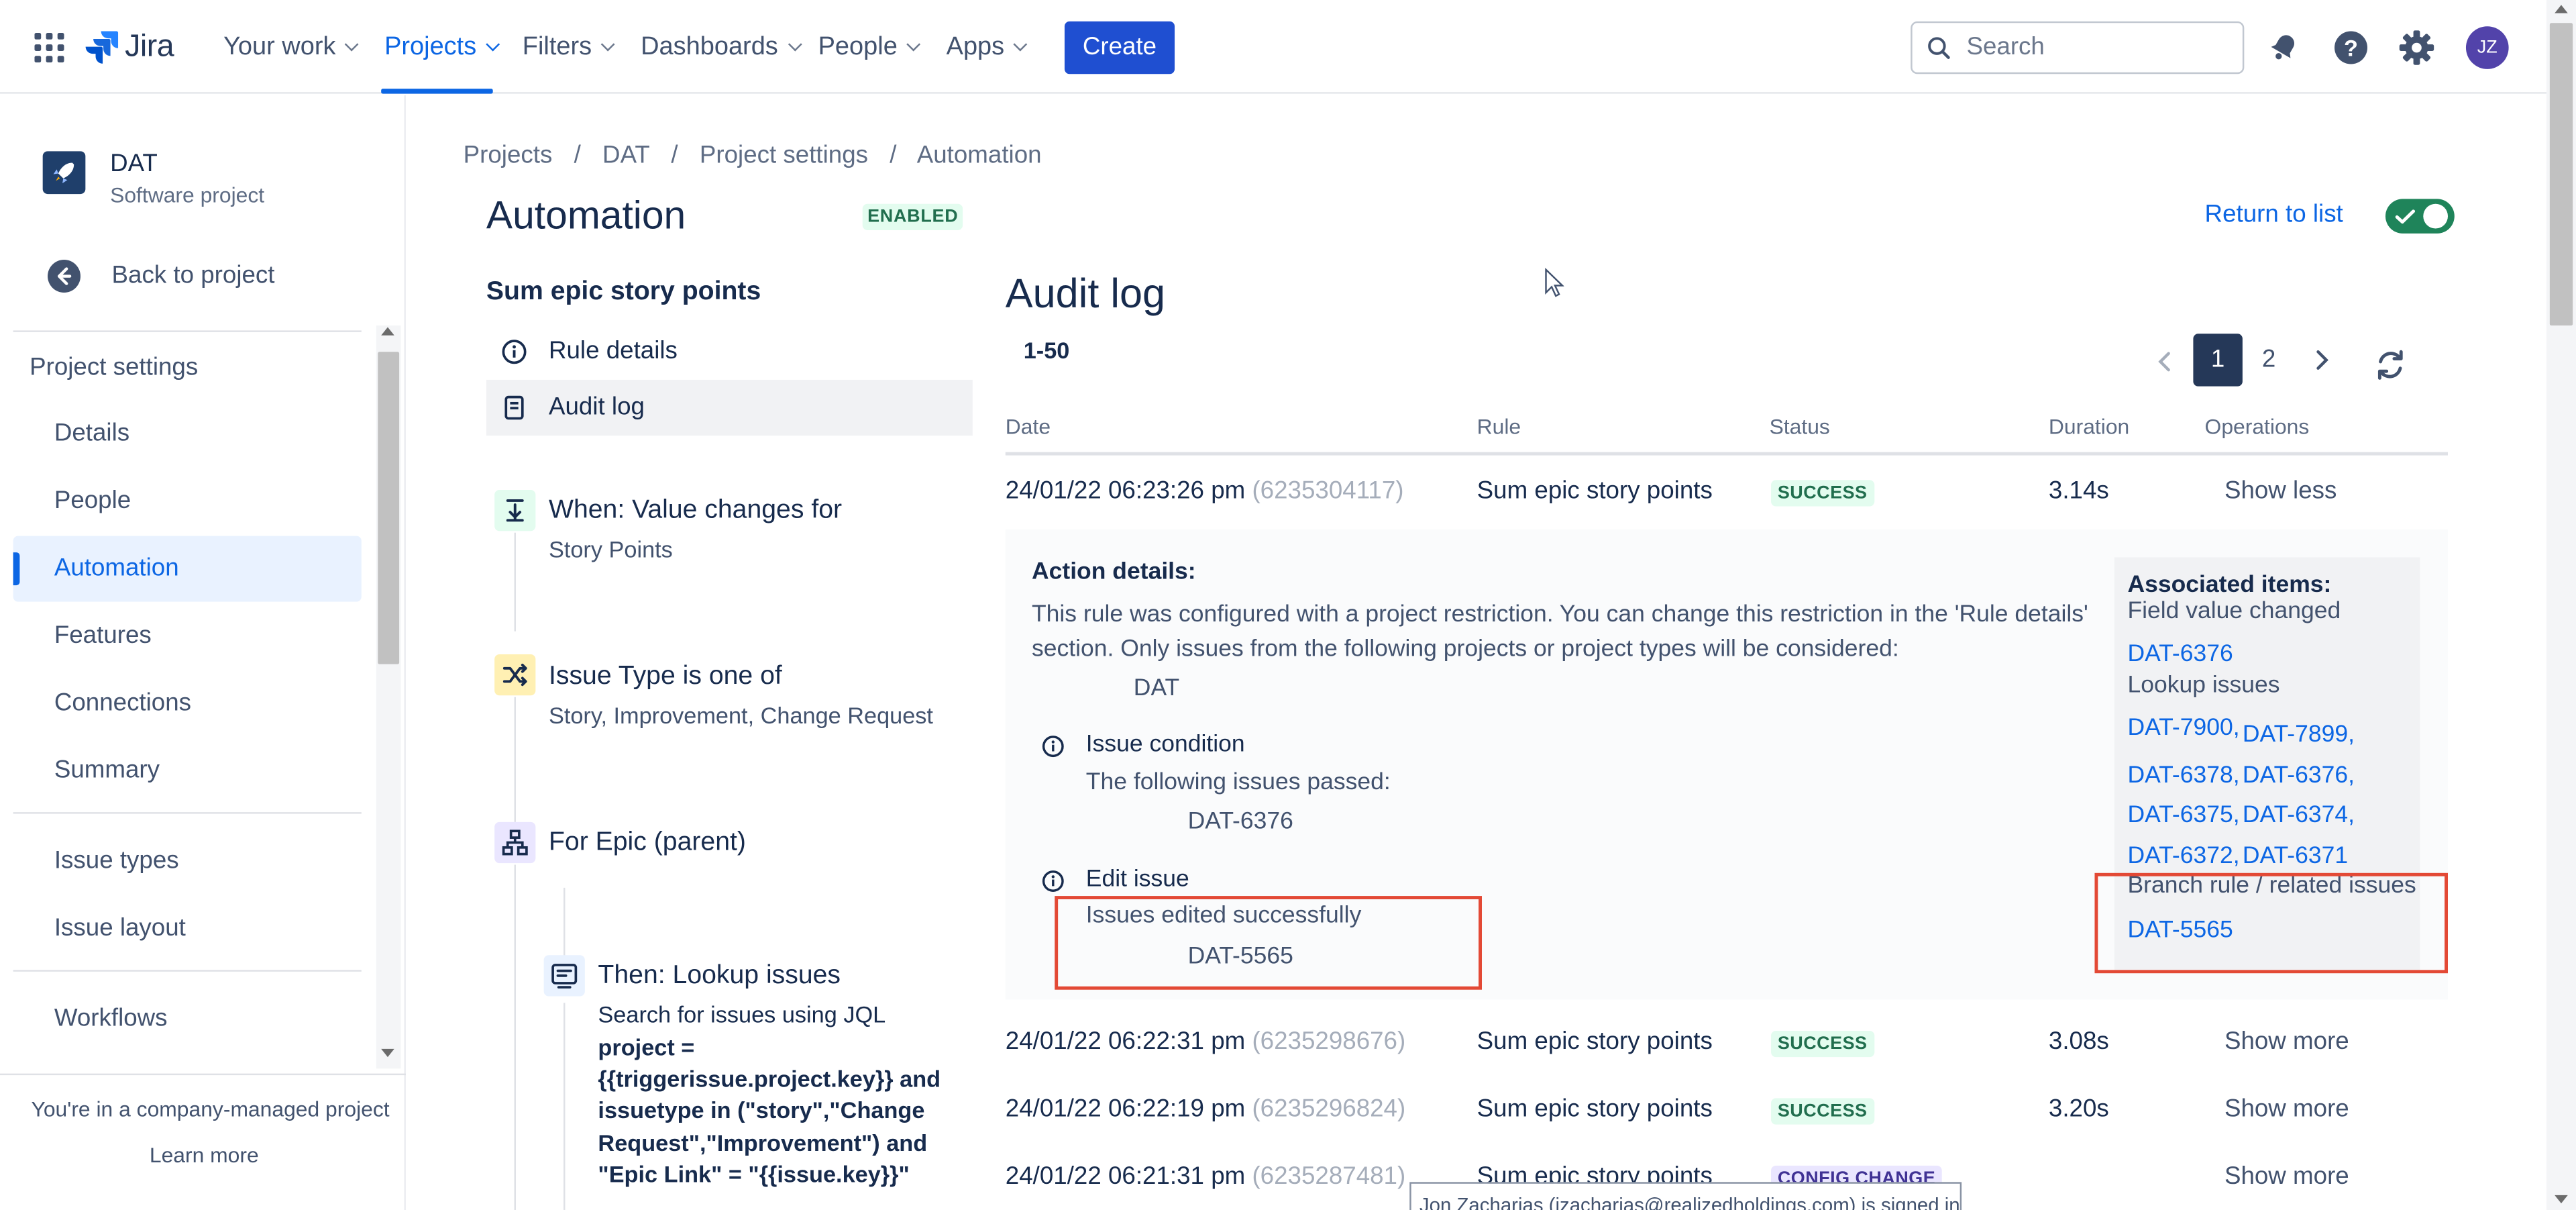  What do you see at coordinates (2420, 216) in the screenshot?
I see `rule-enabled-toggle` at bounding box center [2420, 216].